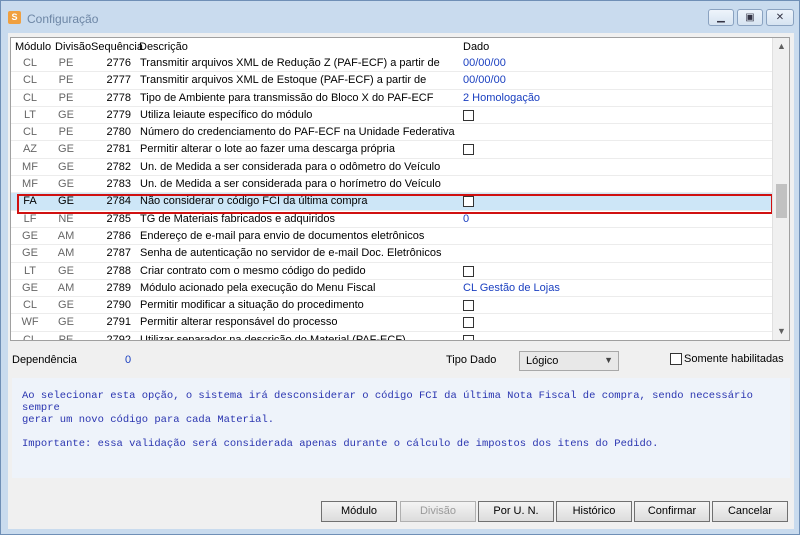  Describe the element at coordinates (118, 337) in the screenshot. I see `cell-sequencia: 2792` at that location.